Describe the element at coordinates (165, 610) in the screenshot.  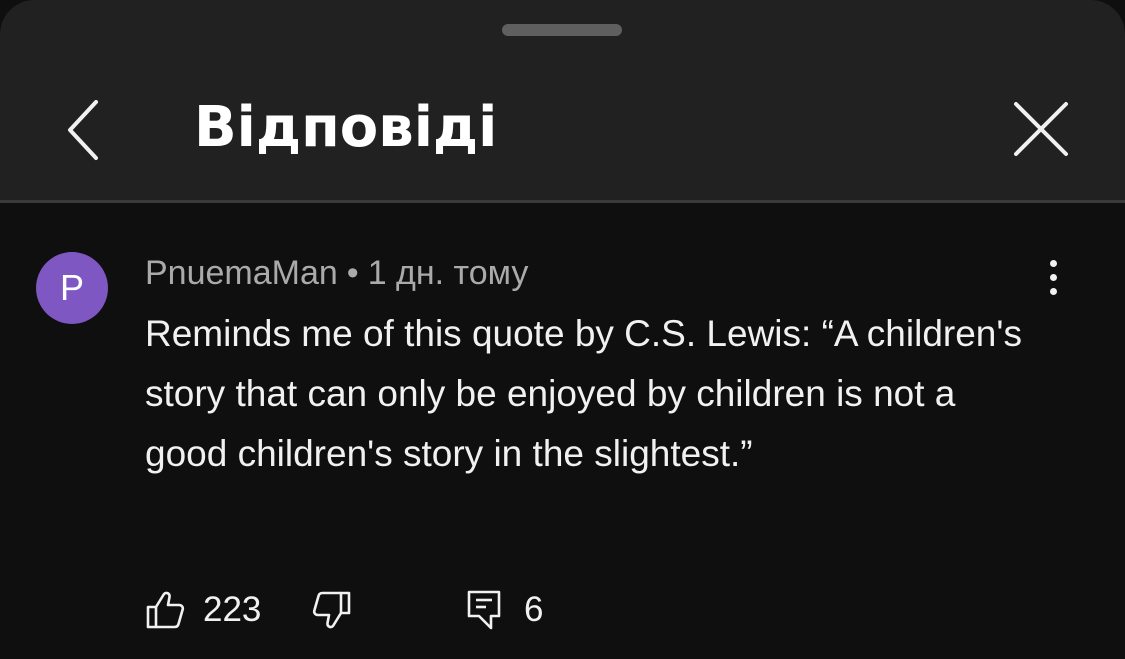
I see `thumbs-up-icon` at that location.